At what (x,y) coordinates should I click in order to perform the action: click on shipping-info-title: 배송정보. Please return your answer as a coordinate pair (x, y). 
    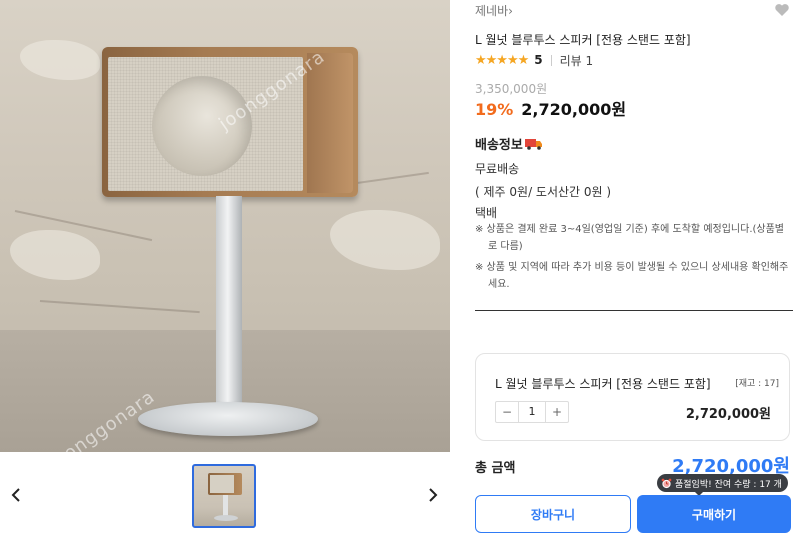
    Looking at the image, I should click on (509, 143).